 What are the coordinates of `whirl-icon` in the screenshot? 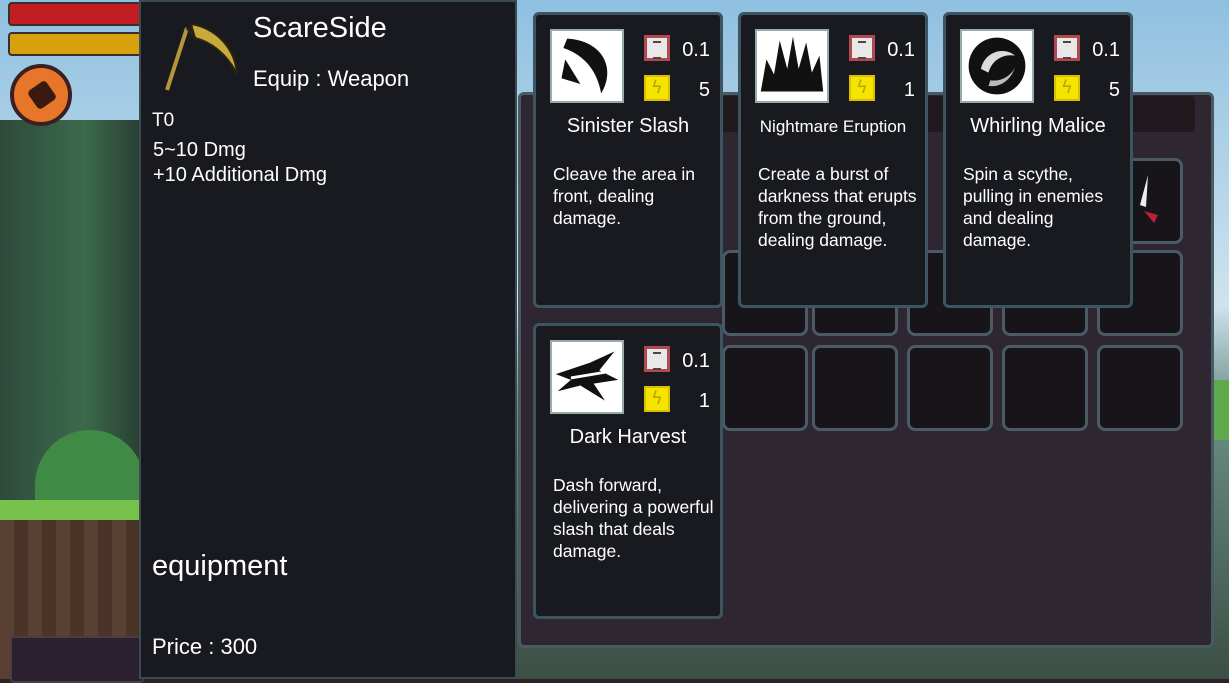 It's located at (997, 66).